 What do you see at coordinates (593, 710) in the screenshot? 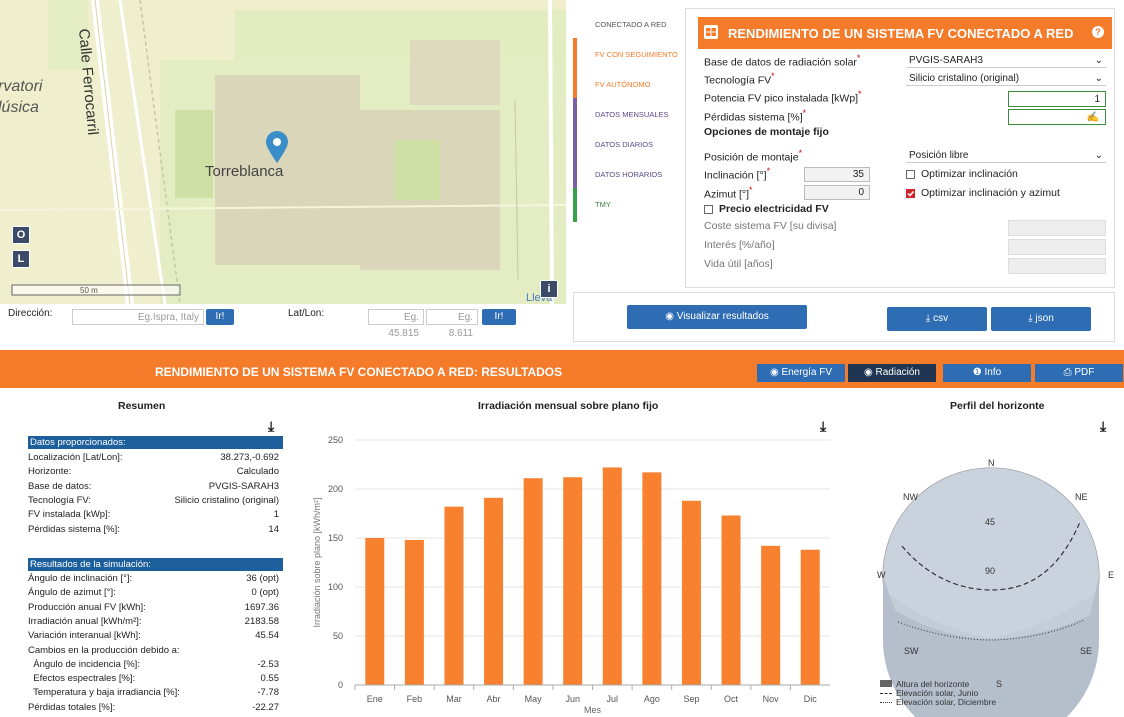
I see `x-axis-label: Mes` at bounding box center [593, 710].